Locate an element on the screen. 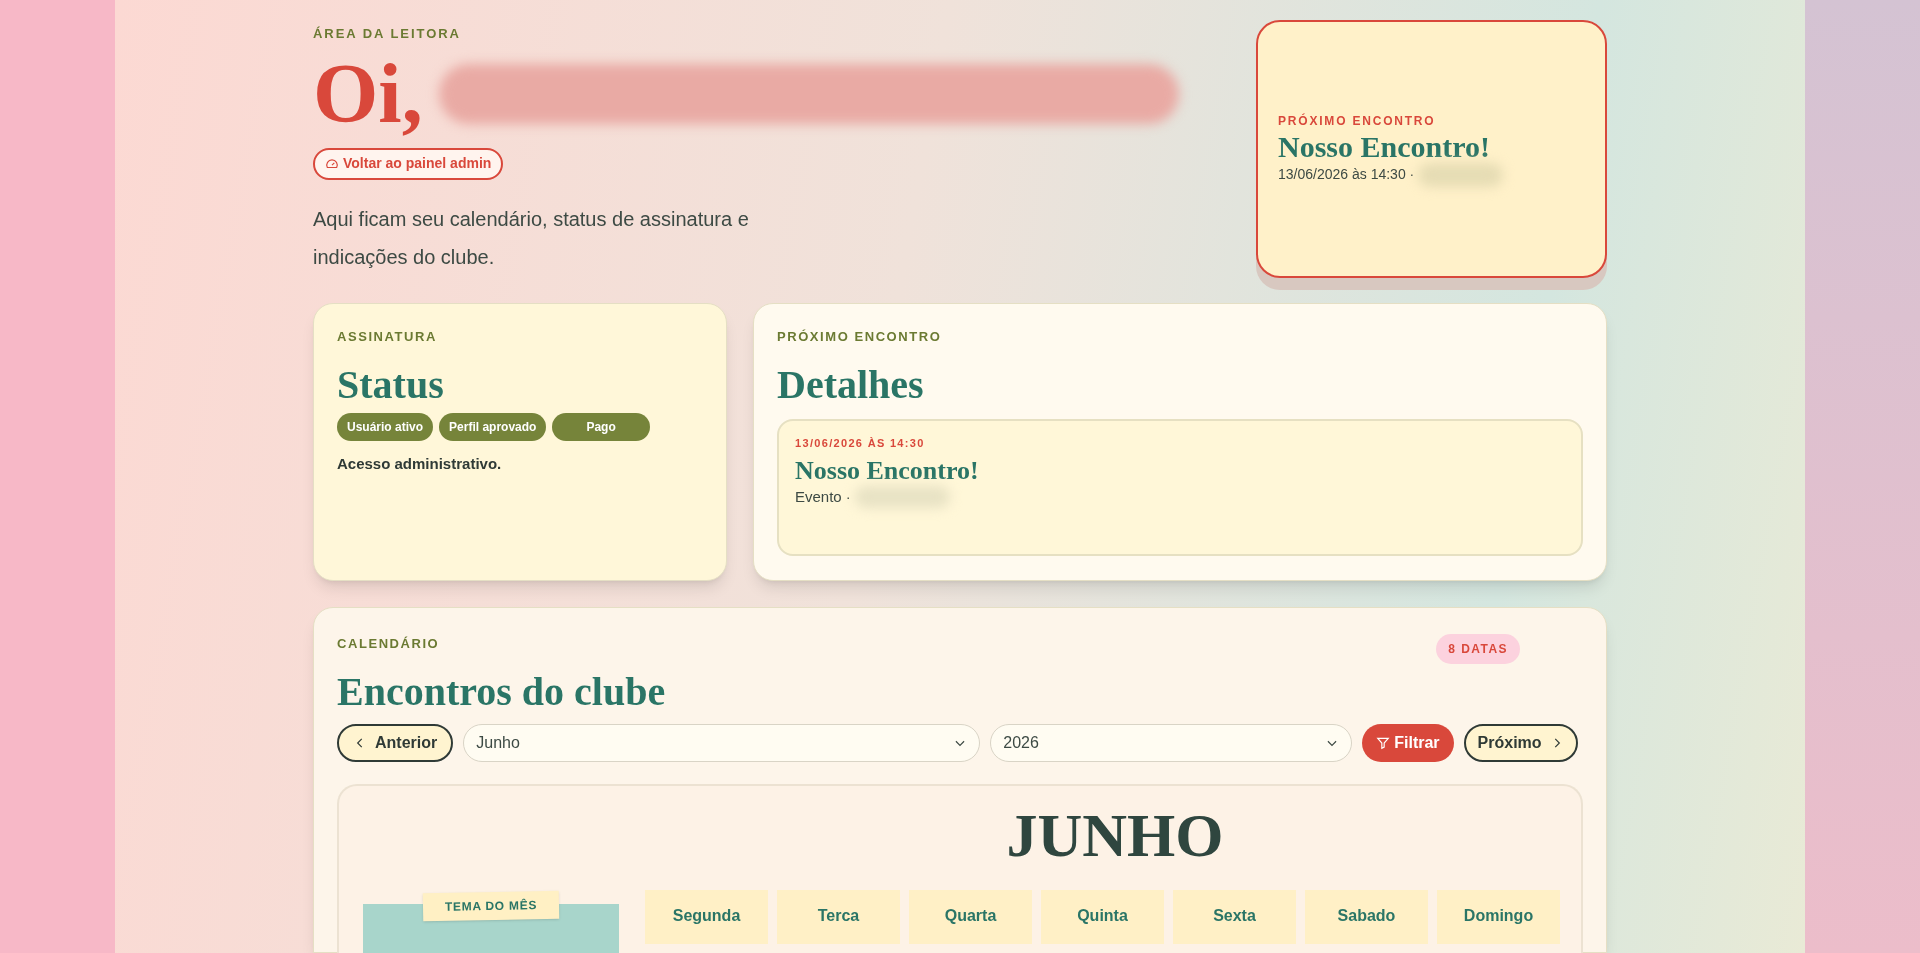 Image resolution: width=1920 pixels, height=953 pixels. status-badge: Usuário ativo is located at coordinates (385, 426).